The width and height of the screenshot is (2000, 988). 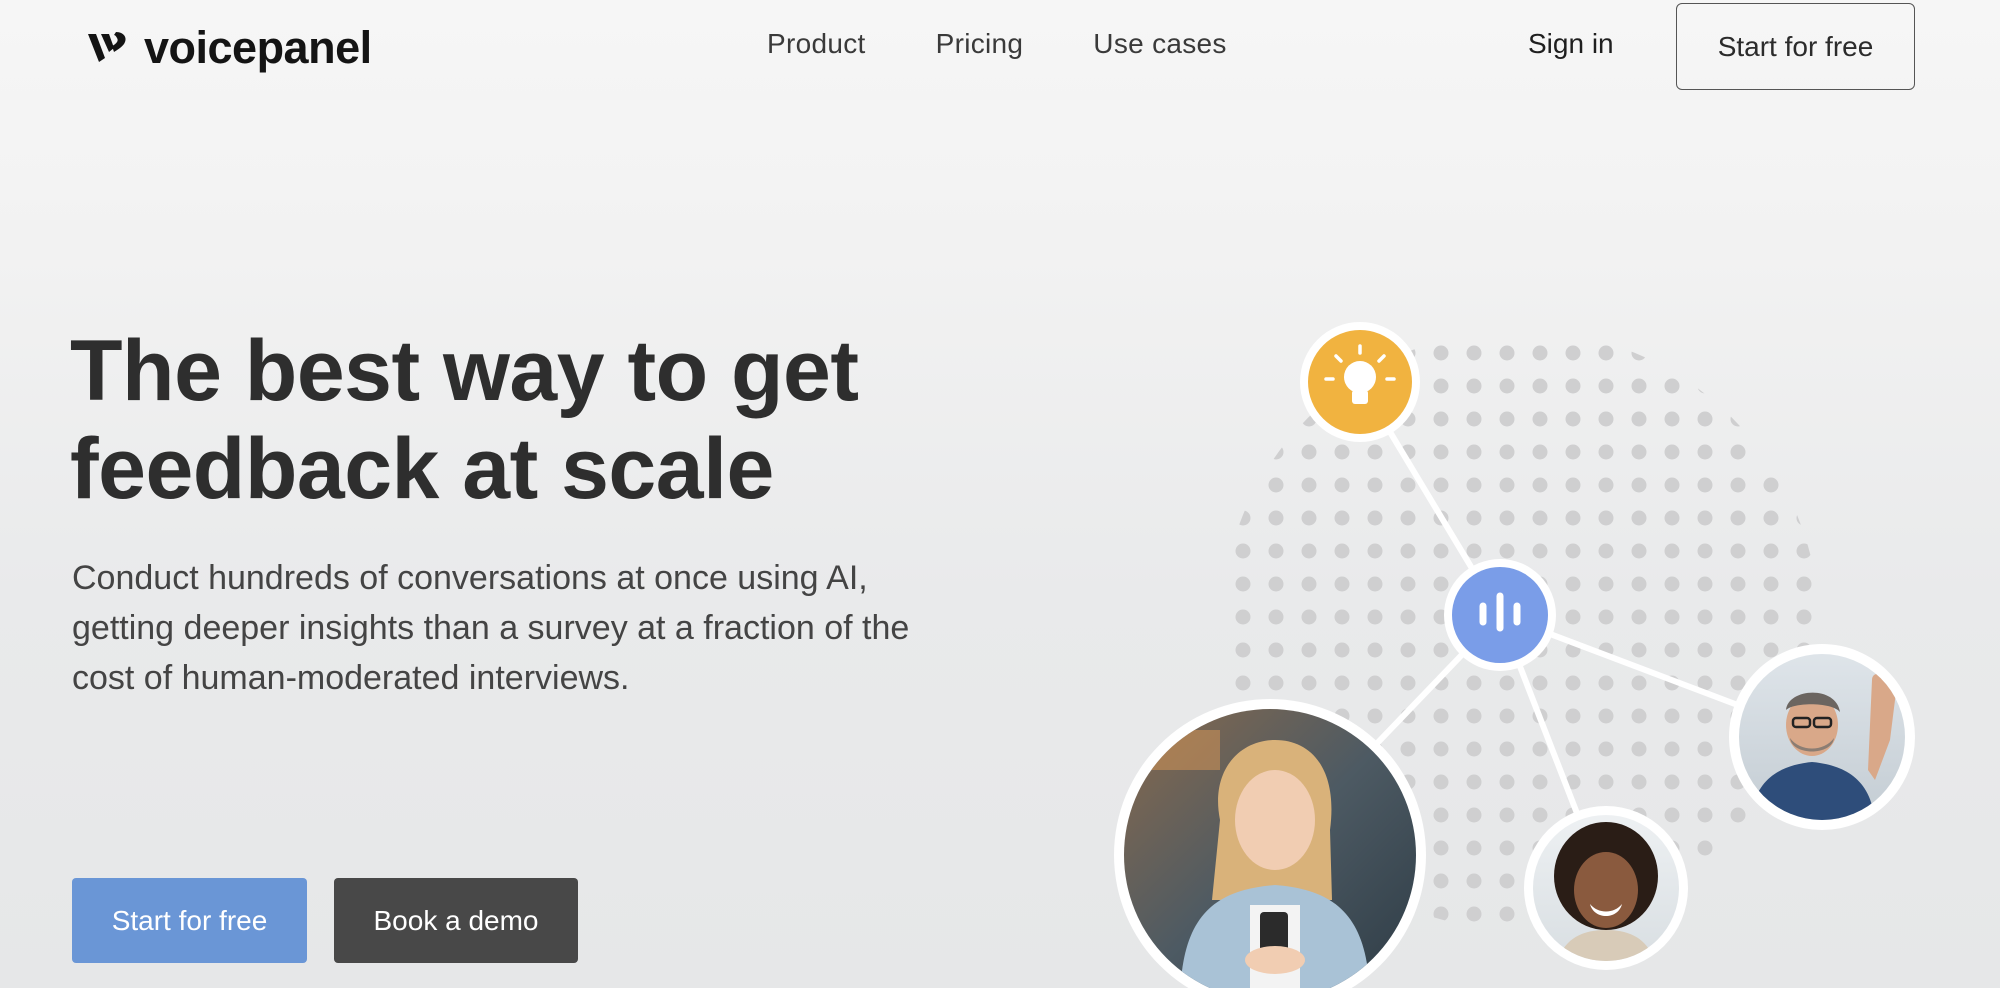 I want to click on voice-waveform-icon, so click(x=1500, y=615).